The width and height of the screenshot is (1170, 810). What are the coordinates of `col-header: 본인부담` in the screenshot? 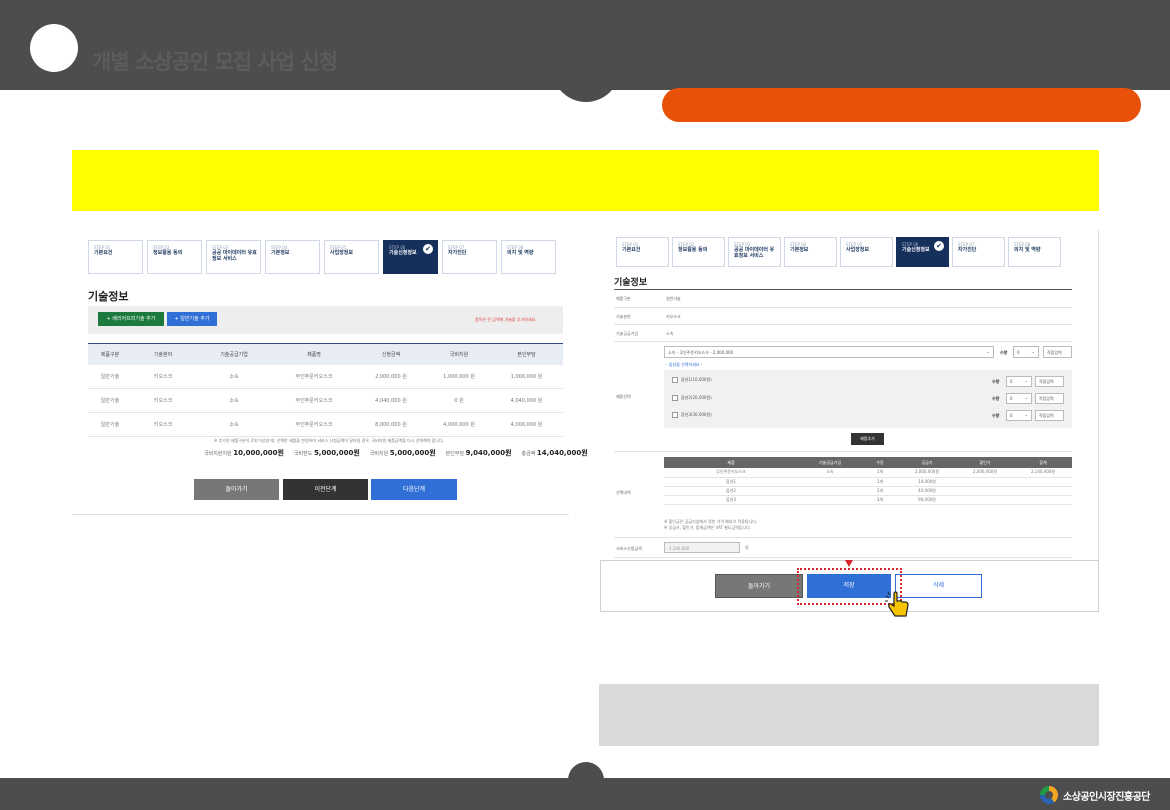 It's located at (526, 354).